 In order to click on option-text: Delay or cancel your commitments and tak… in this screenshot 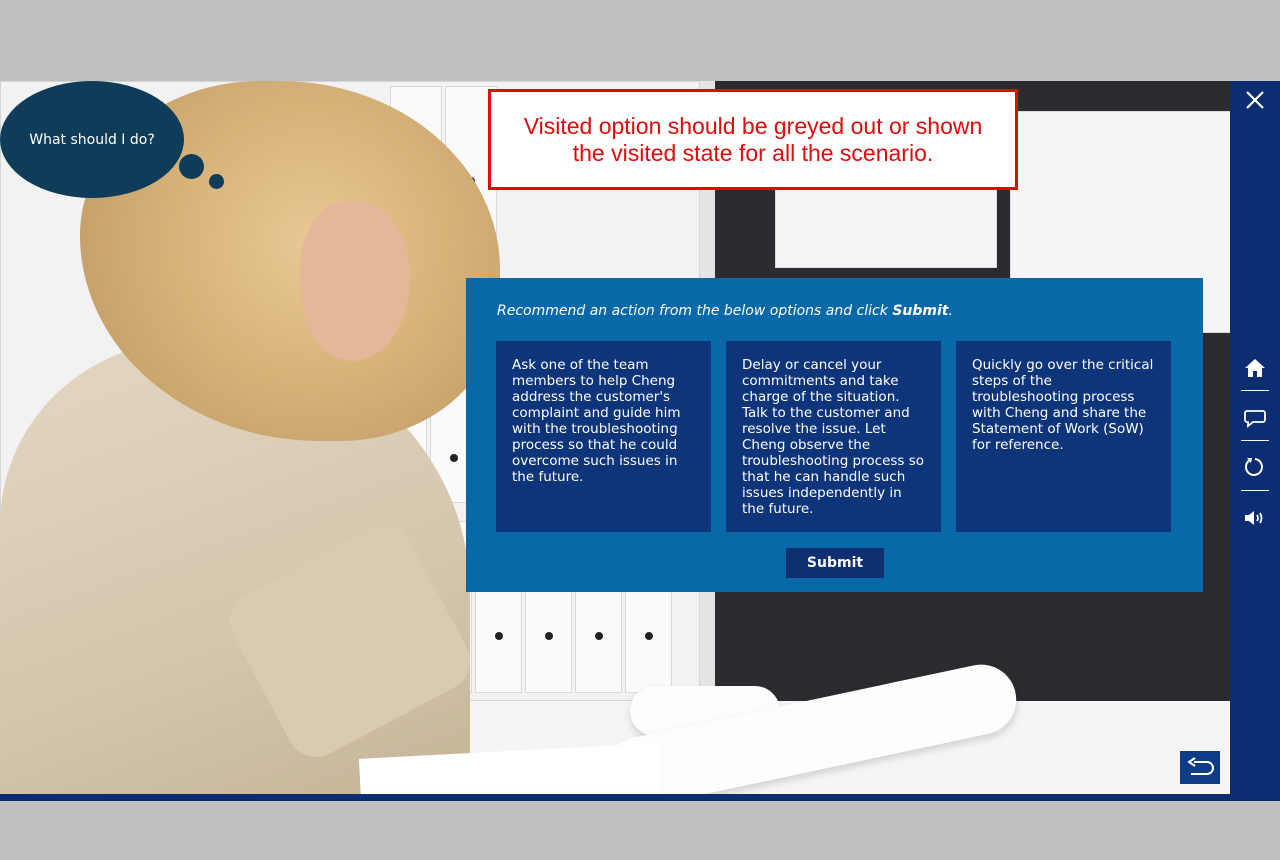, I will do `click(833, 437)`.